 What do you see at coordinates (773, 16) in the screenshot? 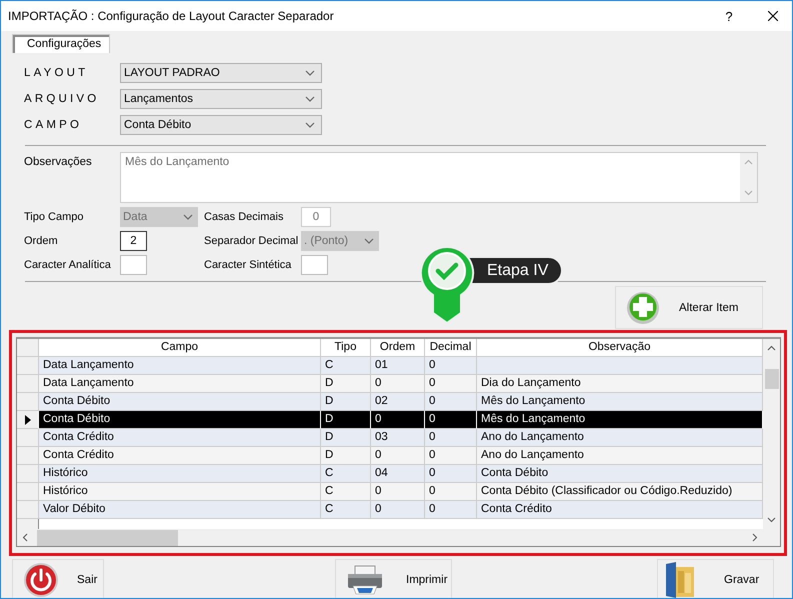
I see `close-icon` at bounding box center [773, 16].